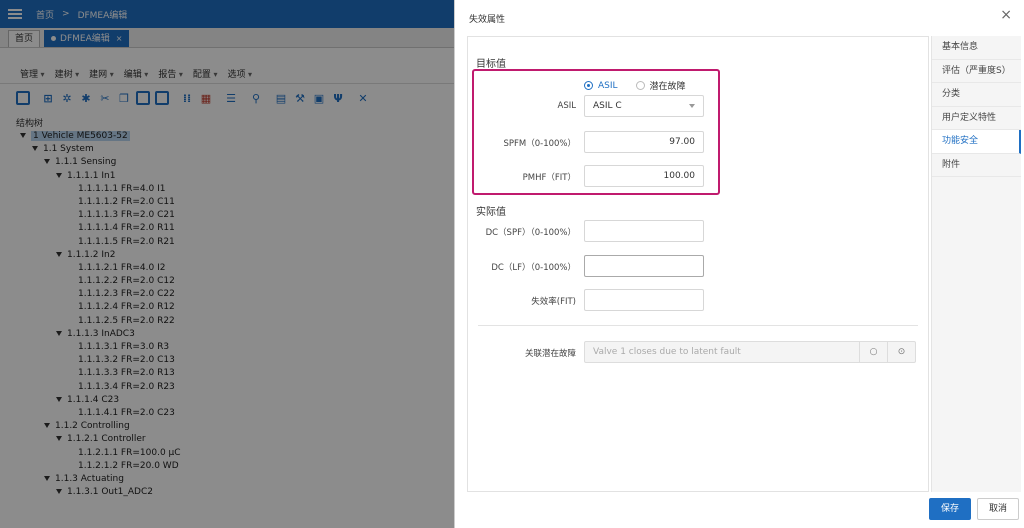  What do you see at coordinates (698, 325) in the screenshot?
I see `section-divider` at bounding box center [698, 325].